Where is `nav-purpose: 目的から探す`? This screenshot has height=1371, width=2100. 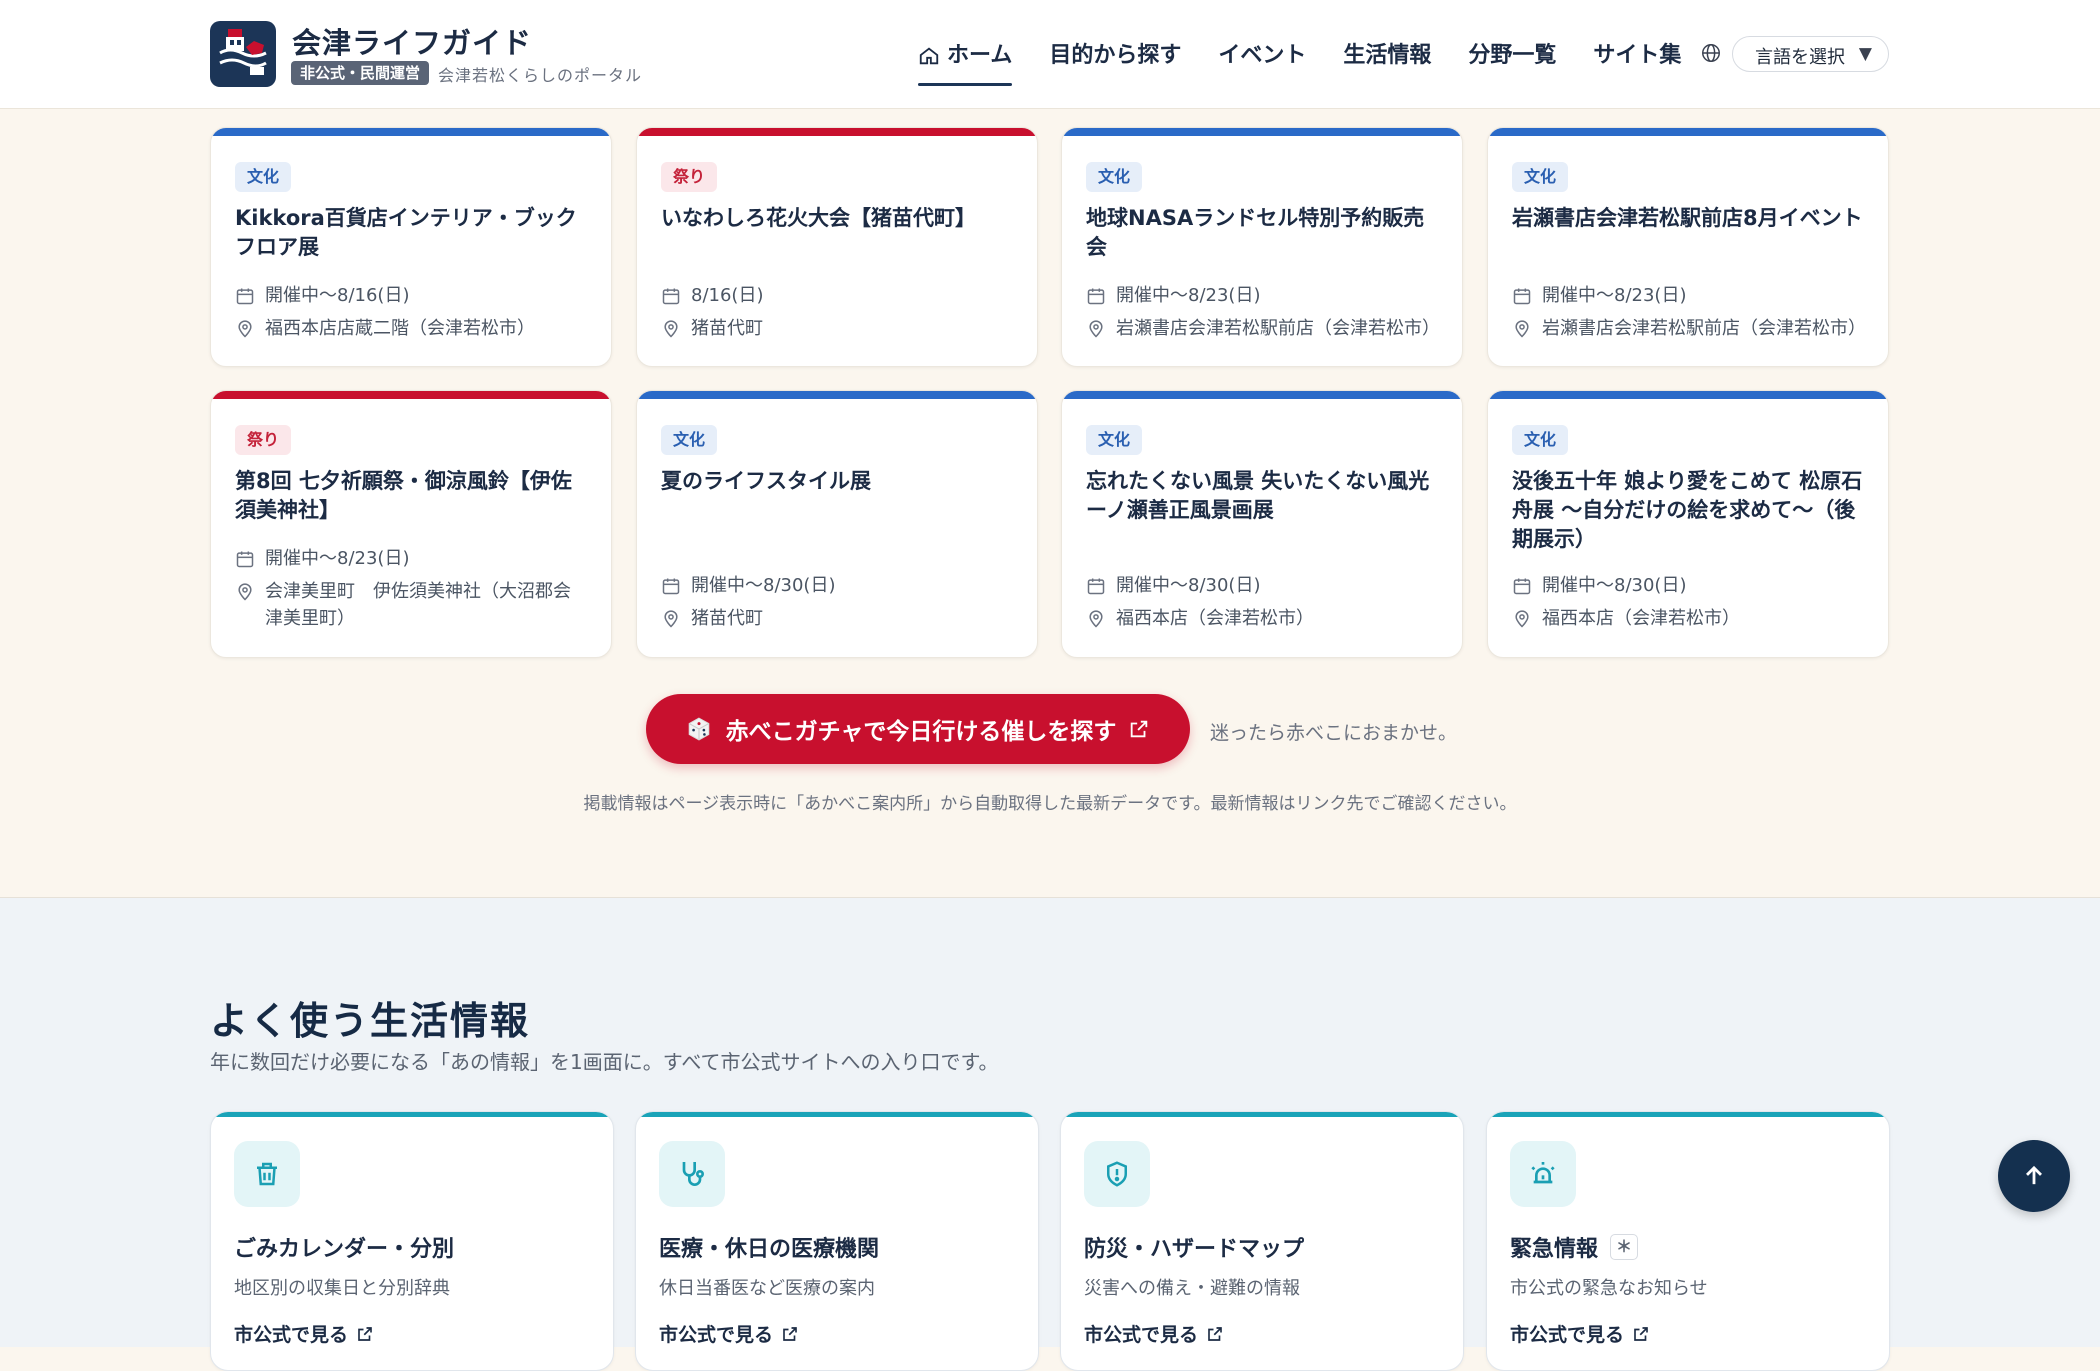
nav-purpose: 目的から探す is located at coordinates (1115, 56).